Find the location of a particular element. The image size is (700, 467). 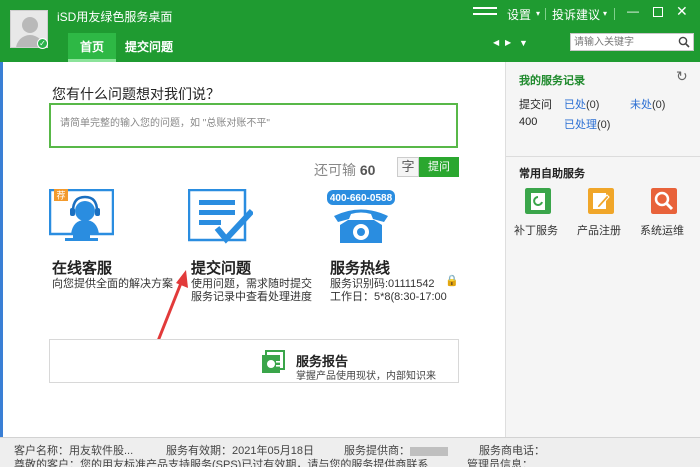

submit-question-desc-2: 服务记录中查看处理进度 is located at coordinates (251, 297).